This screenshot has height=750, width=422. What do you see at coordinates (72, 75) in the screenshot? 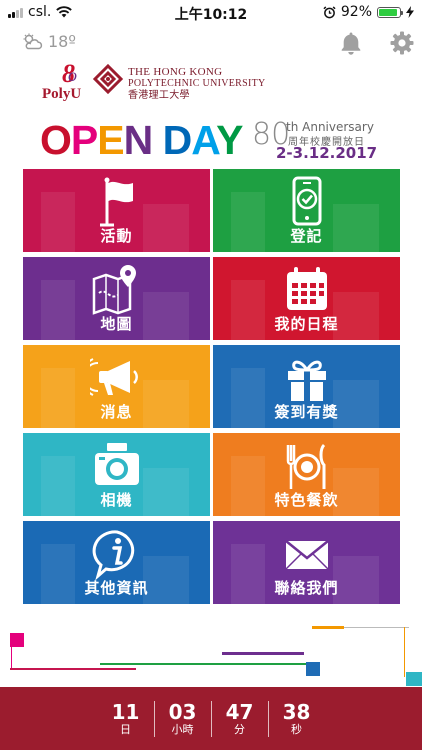
I see `svg-text: o` at bounding box center [72, 75].